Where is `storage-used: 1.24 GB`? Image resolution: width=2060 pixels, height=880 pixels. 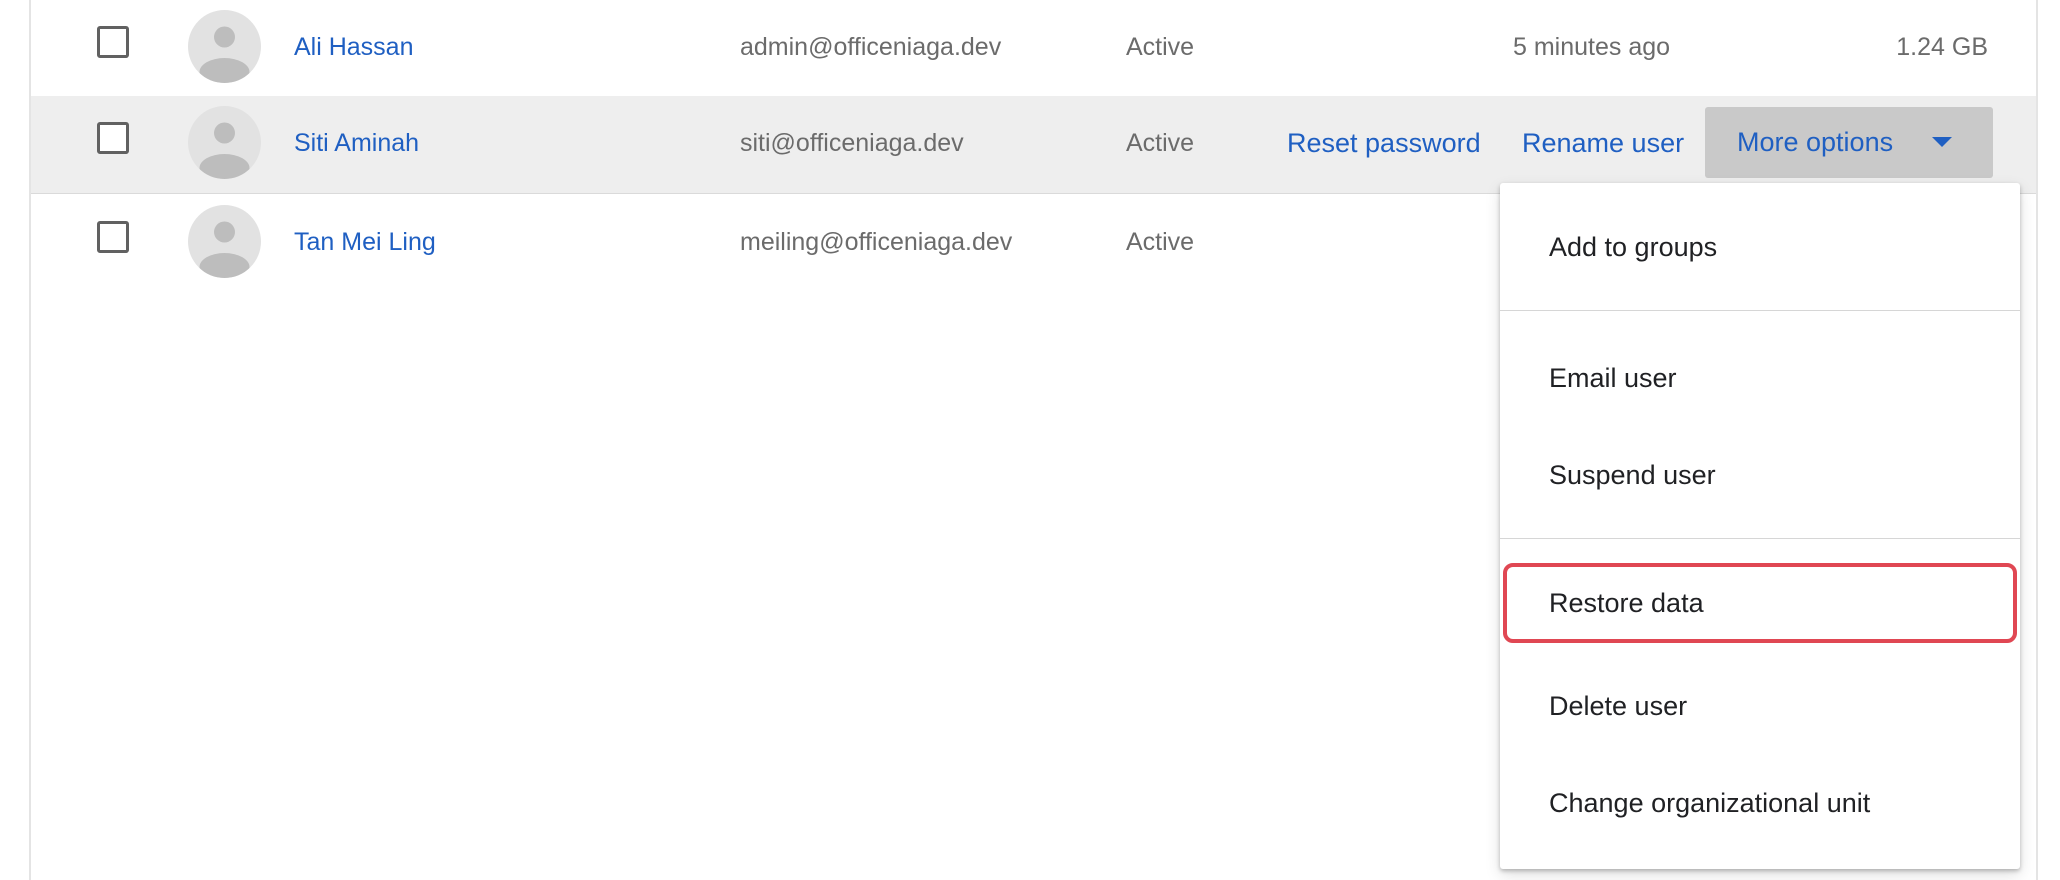 storage-used: 1.24 GB is located at coordinates (1942, 47).